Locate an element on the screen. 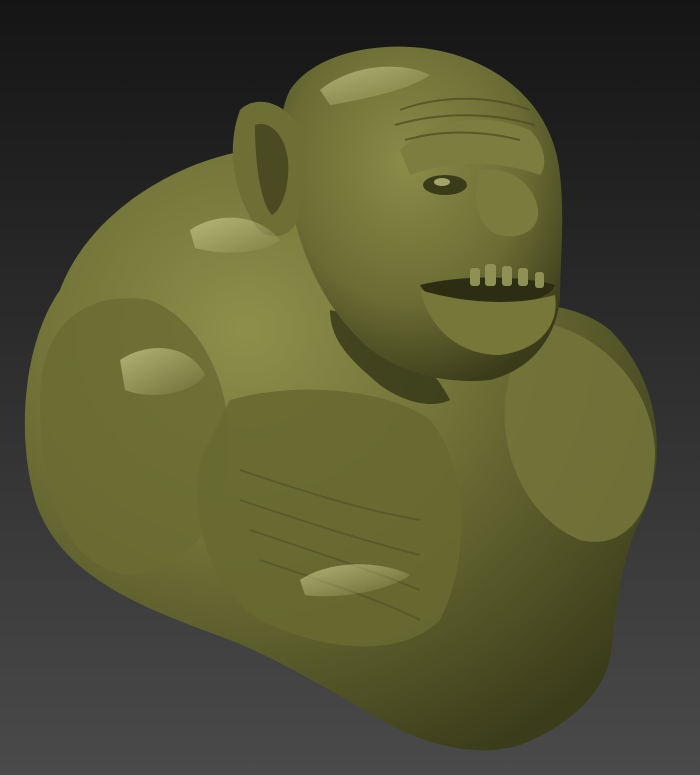  eye-highlight is located at coordinates (442, 182).